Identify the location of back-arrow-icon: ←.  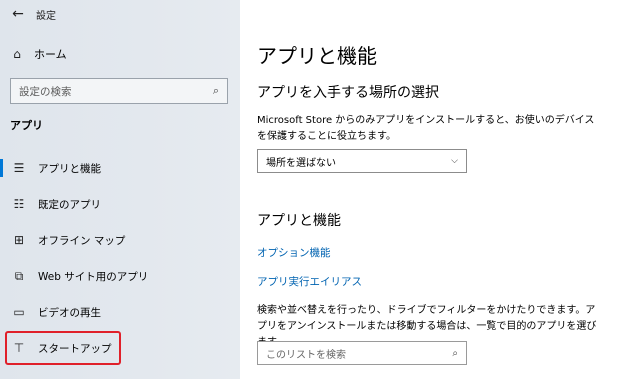
(18, 14).